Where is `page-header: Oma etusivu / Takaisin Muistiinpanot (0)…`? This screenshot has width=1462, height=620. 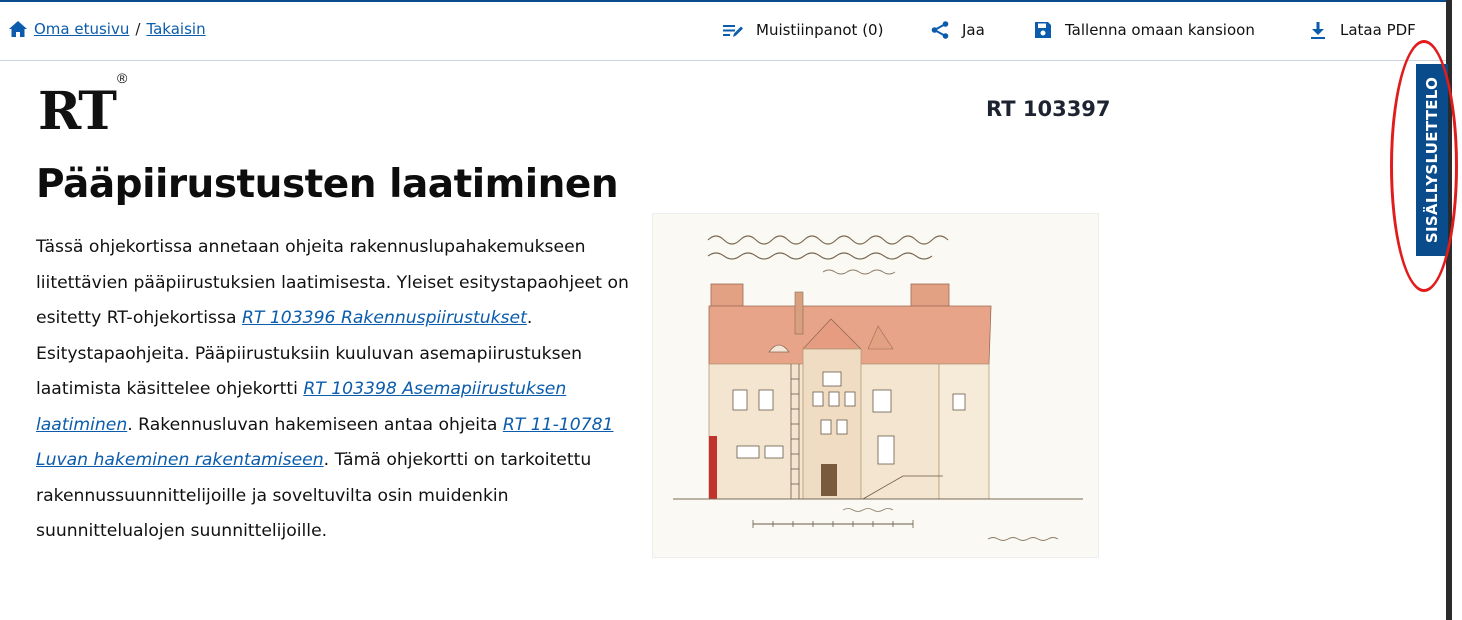 page-header: Oma etusivu / Takaisin Muistiinpanot (0)… is located at coordinates (723, 31).